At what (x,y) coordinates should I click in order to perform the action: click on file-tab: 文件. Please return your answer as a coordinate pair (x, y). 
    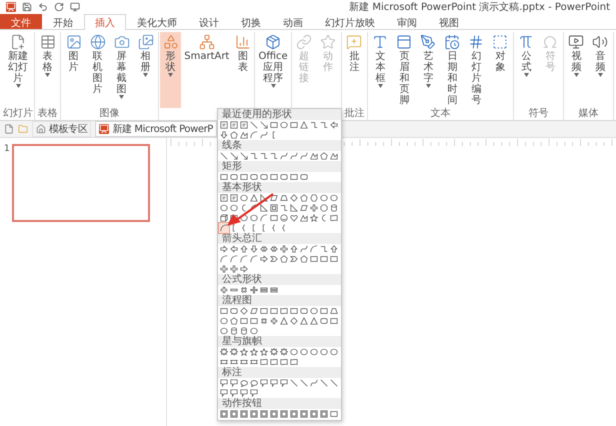
    Looking at the image, I should click on (21, 21).